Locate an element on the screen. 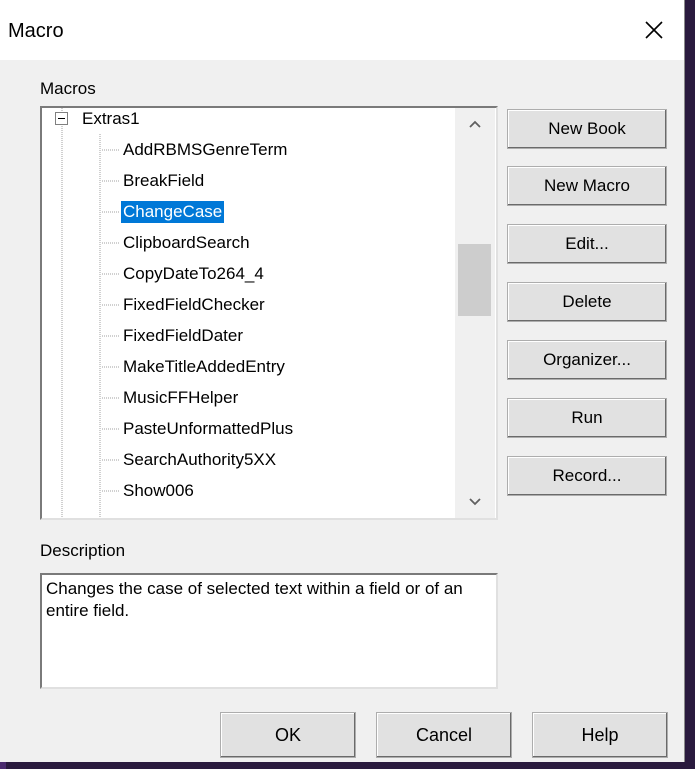  tree-item: ClipboardSearch is located at coordinates (186, 243).